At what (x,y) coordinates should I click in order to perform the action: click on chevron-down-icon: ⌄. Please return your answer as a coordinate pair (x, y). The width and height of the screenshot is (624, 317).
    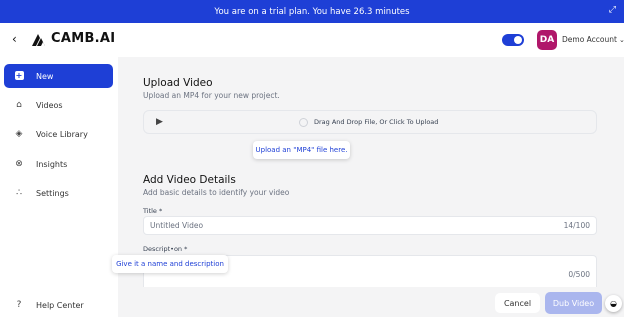
    Looking at the image, I should click on (621, 40).